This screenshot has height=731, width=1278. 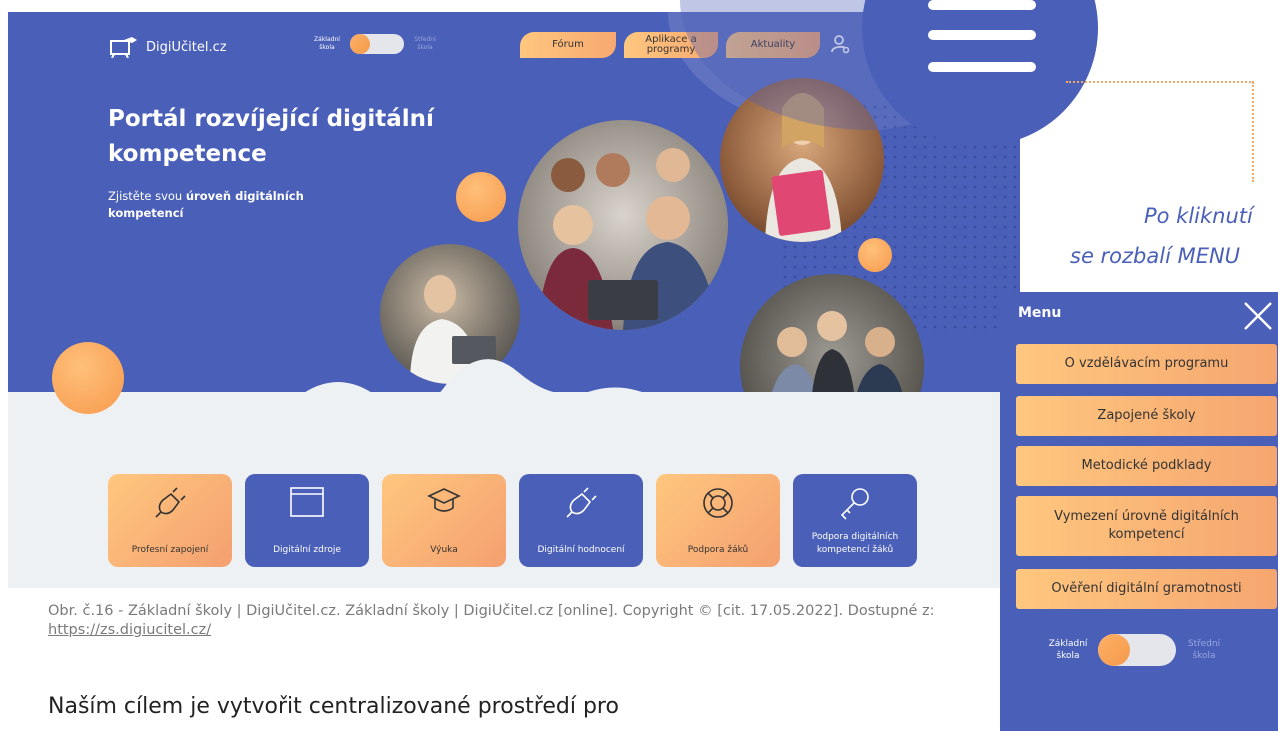 What do you see at coordinates (307, 520) in the screenshot?
I see `tile-digital-resources: Digitální zdroje` at bounding box center [307, 520].